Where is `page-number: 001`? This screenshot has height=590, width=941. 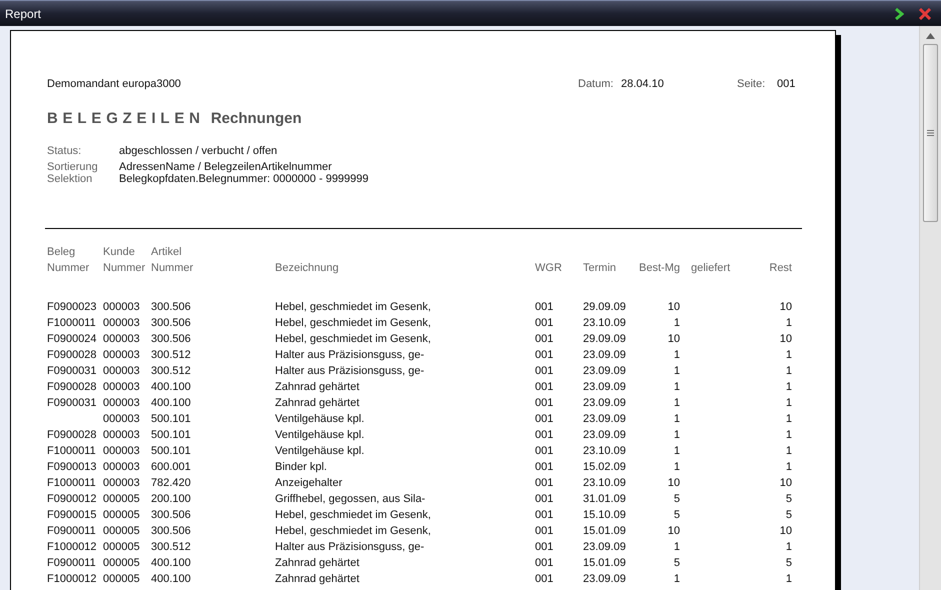 page-number: 001 is located at coordinates (786, 84).